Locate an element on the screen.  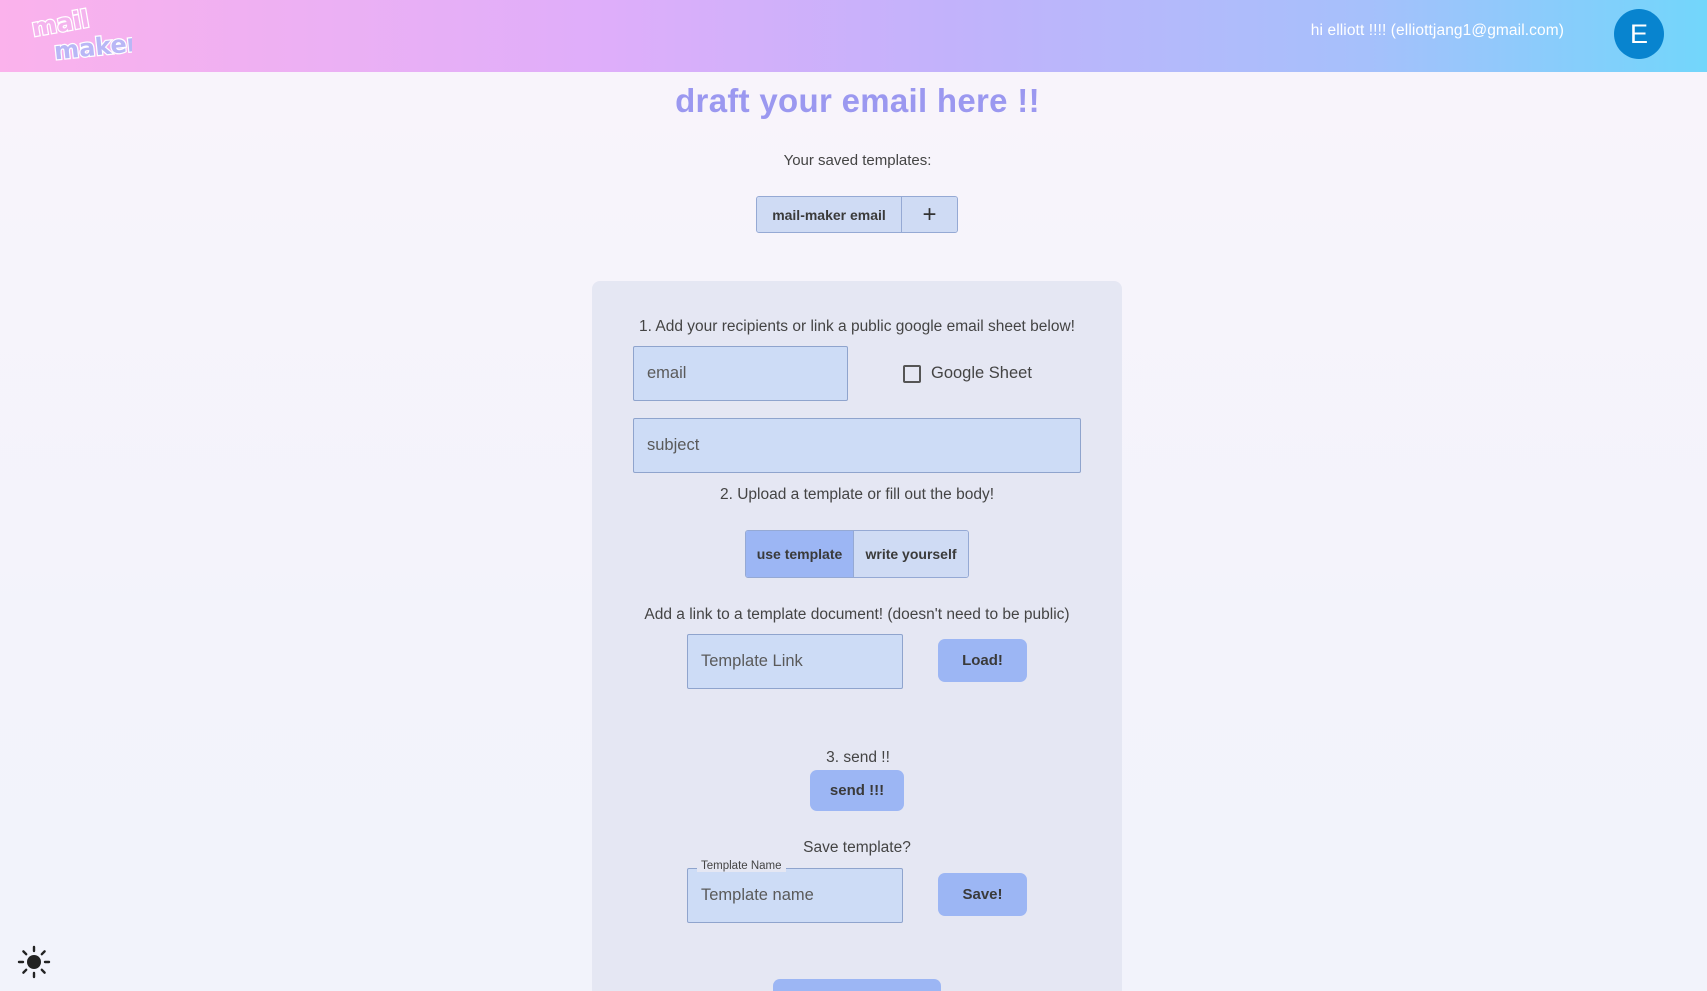
add-template-button: + is located at coordinates (929, 214).